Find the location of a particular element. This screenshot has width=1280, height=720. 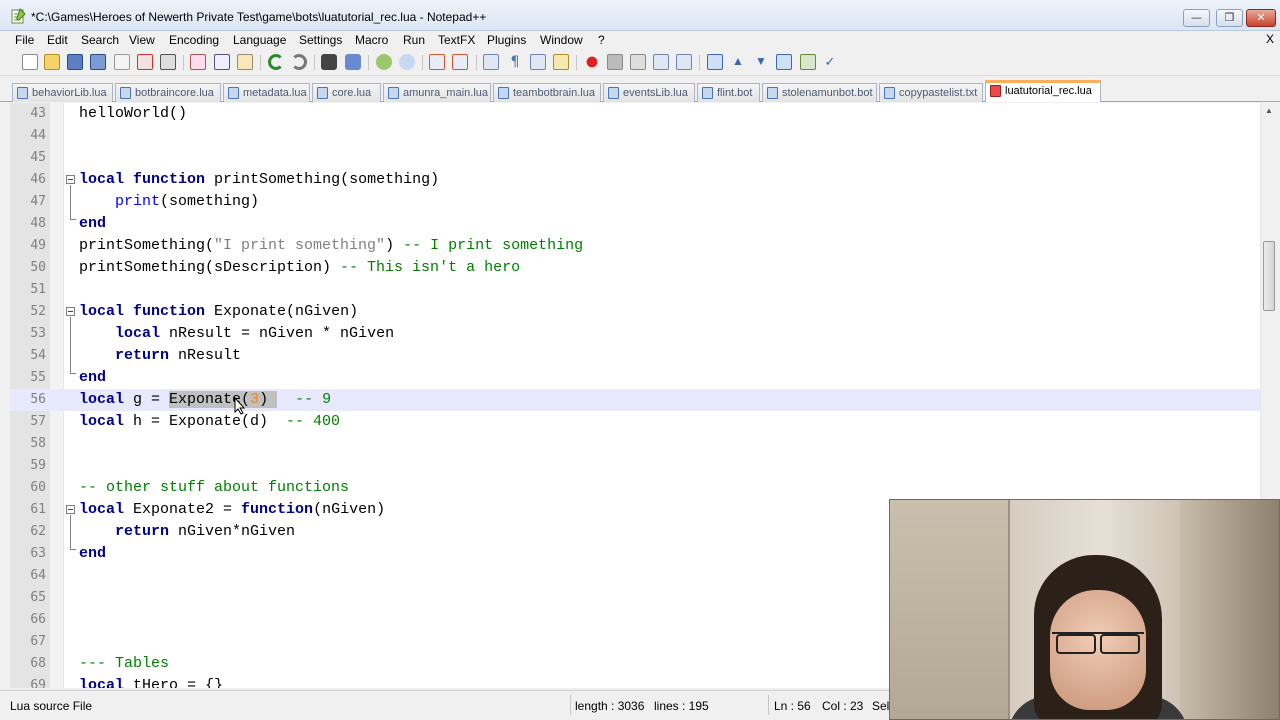

play-macro-icon is located at coordinates (638, 62).